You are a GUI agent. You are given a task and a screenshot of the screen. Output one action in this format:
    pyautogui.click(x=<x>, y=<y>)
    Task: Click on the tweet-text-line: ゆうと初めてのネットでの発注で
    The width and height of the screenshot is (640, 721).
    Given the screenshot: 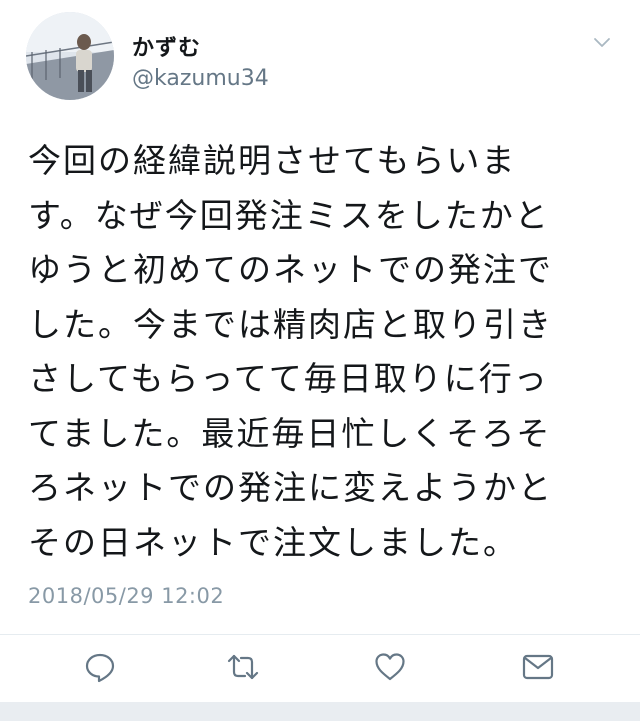 What is the action you would take?
    pyautogui.click(x=290, y=269)
    